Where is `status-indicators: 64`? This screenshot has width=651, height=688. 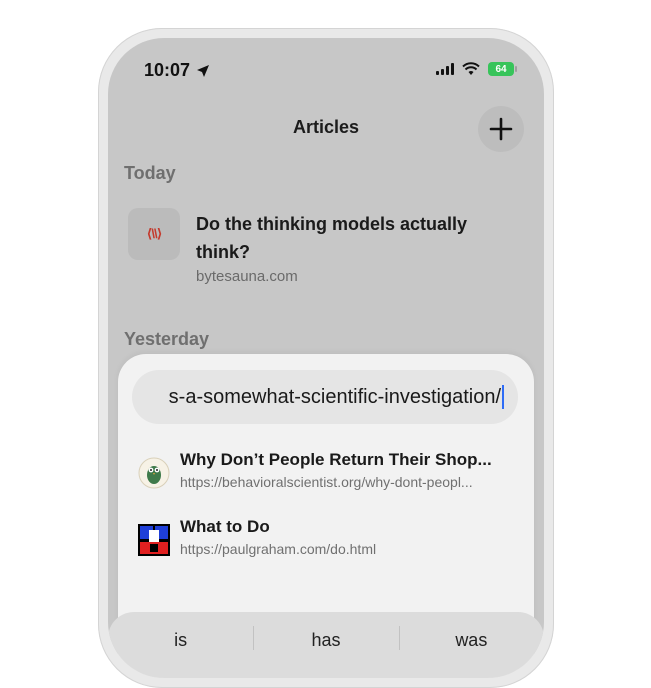 status-indicators: 64 is located at coordinates (476, 69).